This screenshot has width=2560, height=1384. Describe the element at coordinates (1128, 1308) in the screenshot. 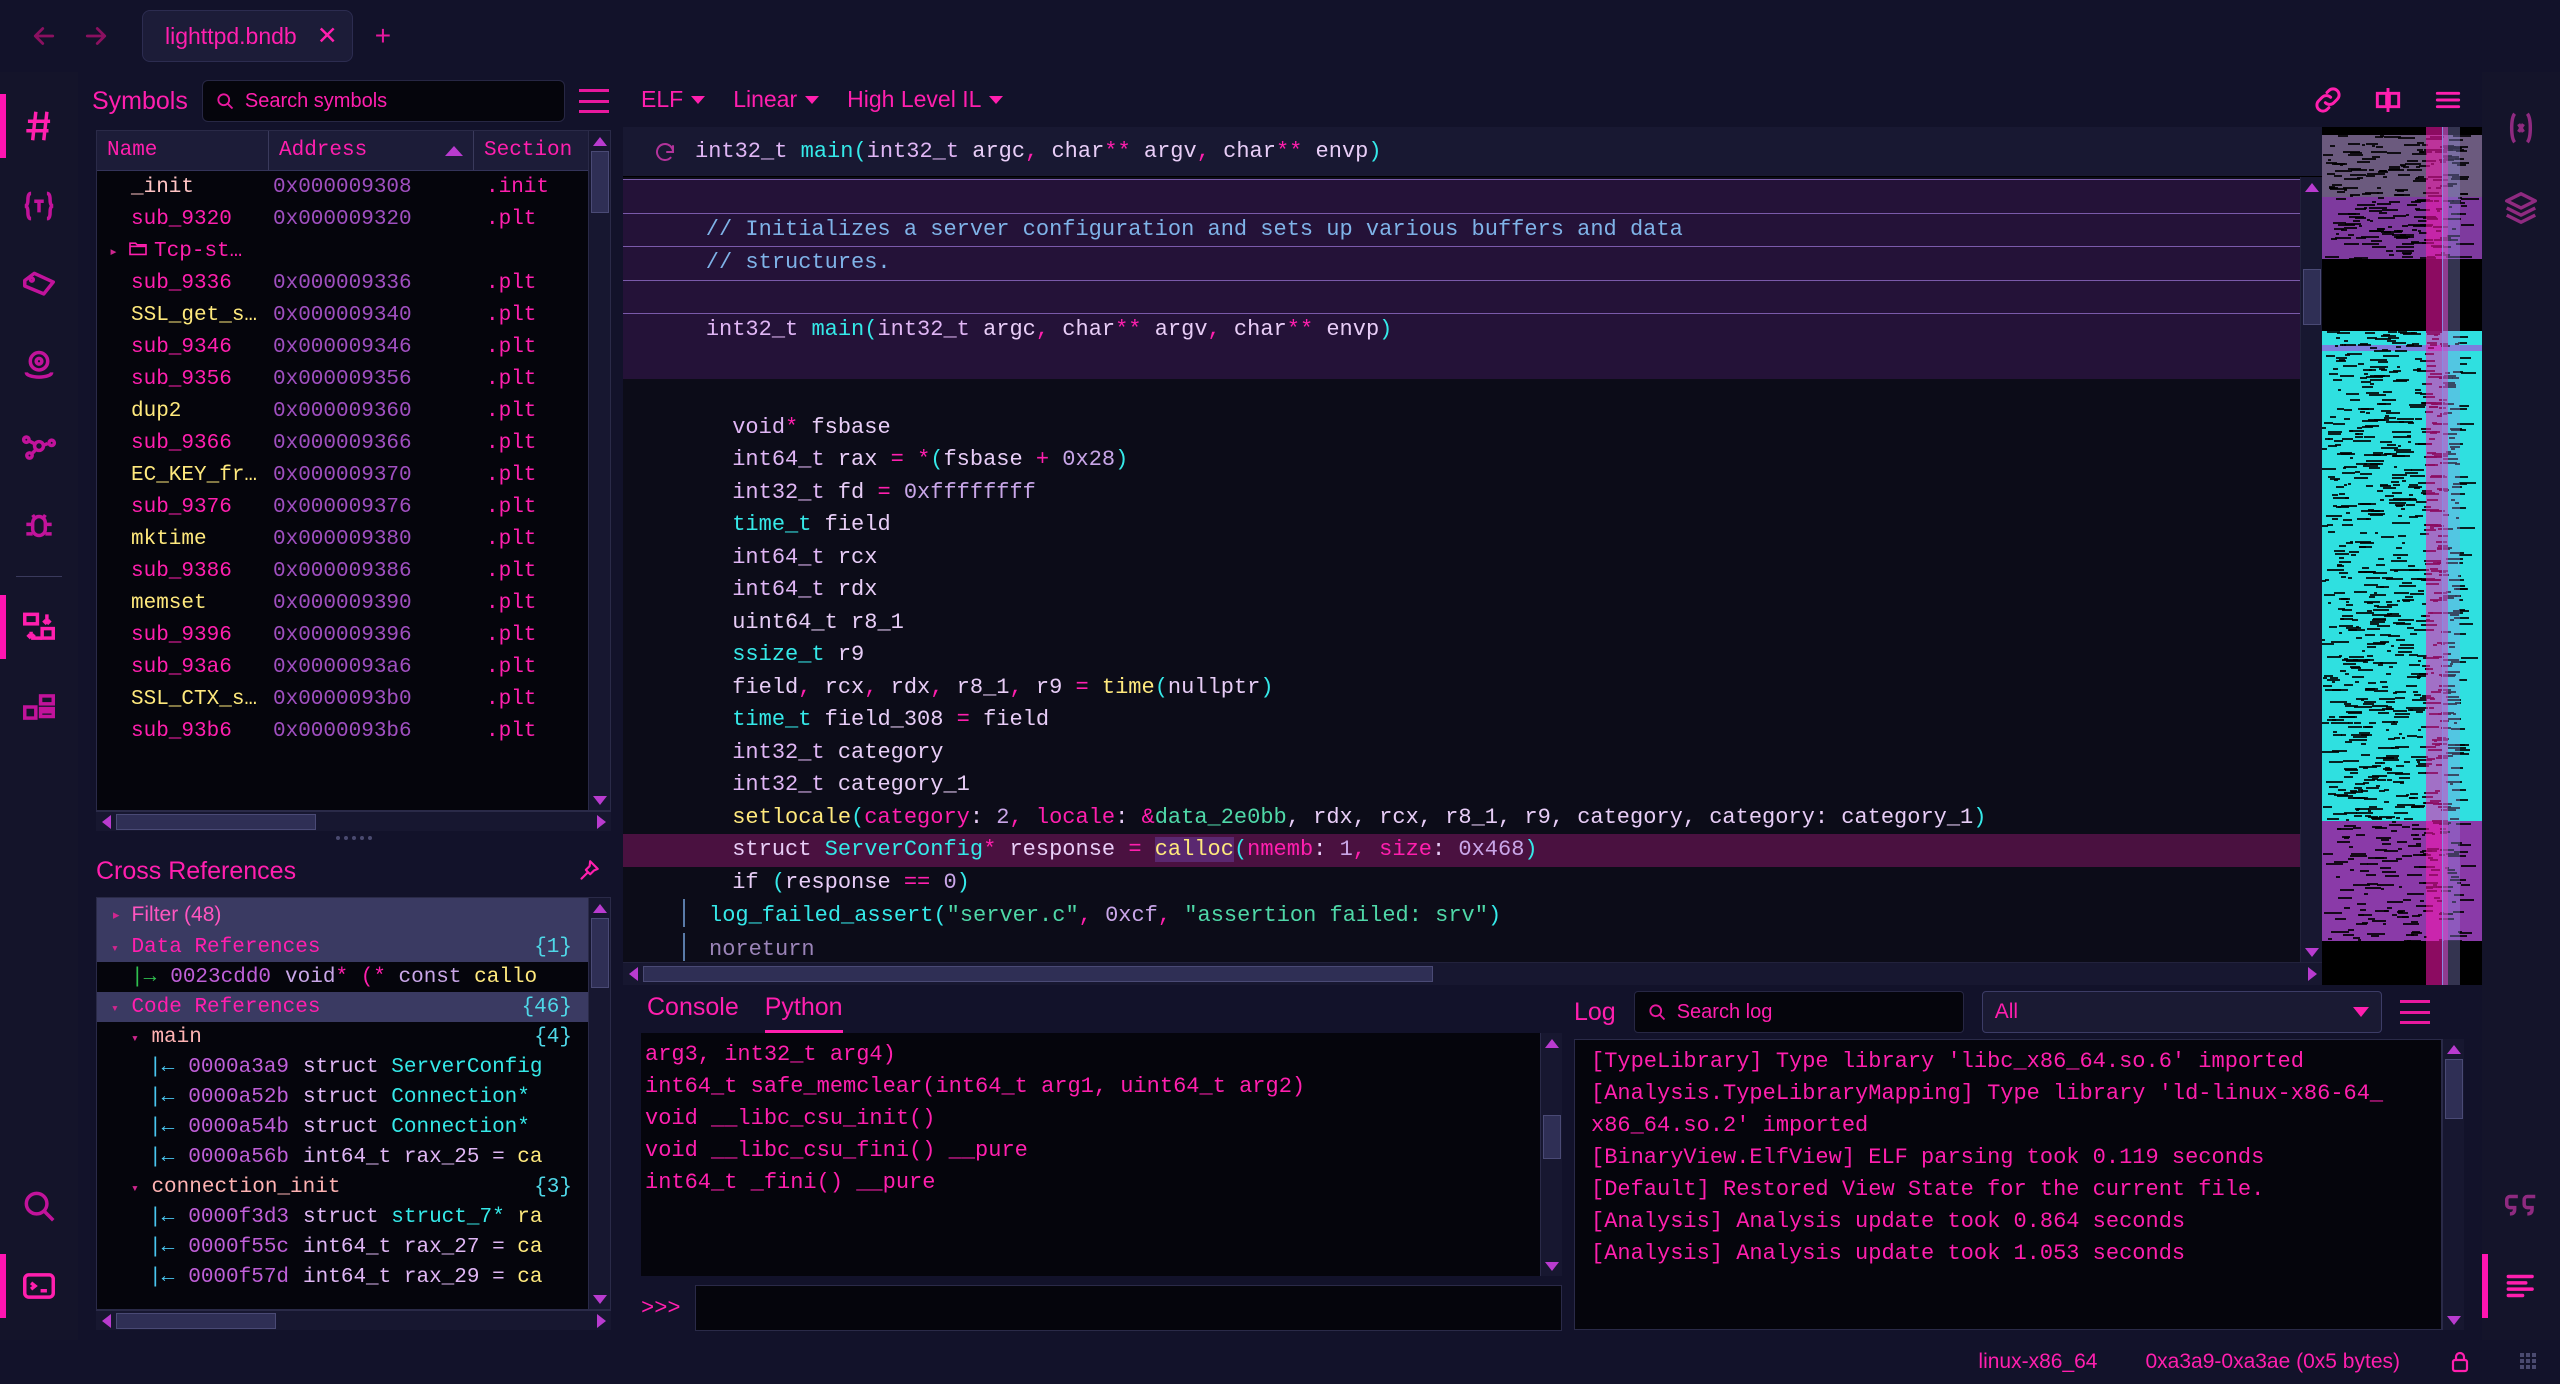

I see `console-input` at that location.